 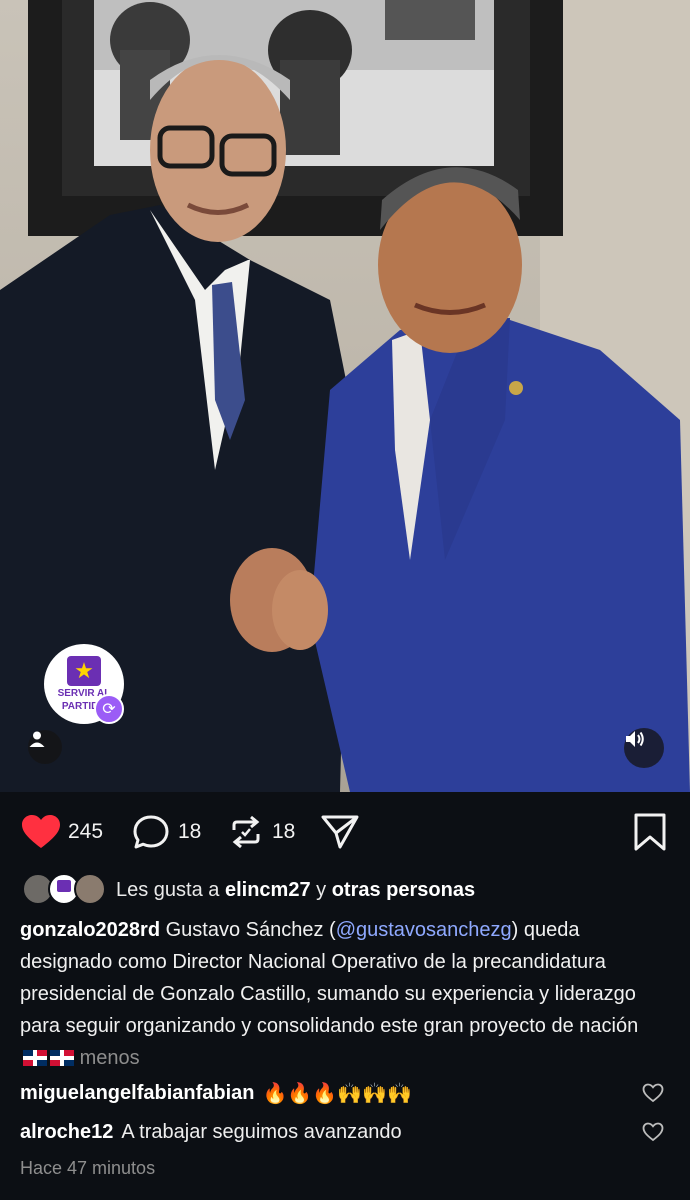 I want to click on comment-username: miguelangelfabianfabian, so click(x=137, y=1093).